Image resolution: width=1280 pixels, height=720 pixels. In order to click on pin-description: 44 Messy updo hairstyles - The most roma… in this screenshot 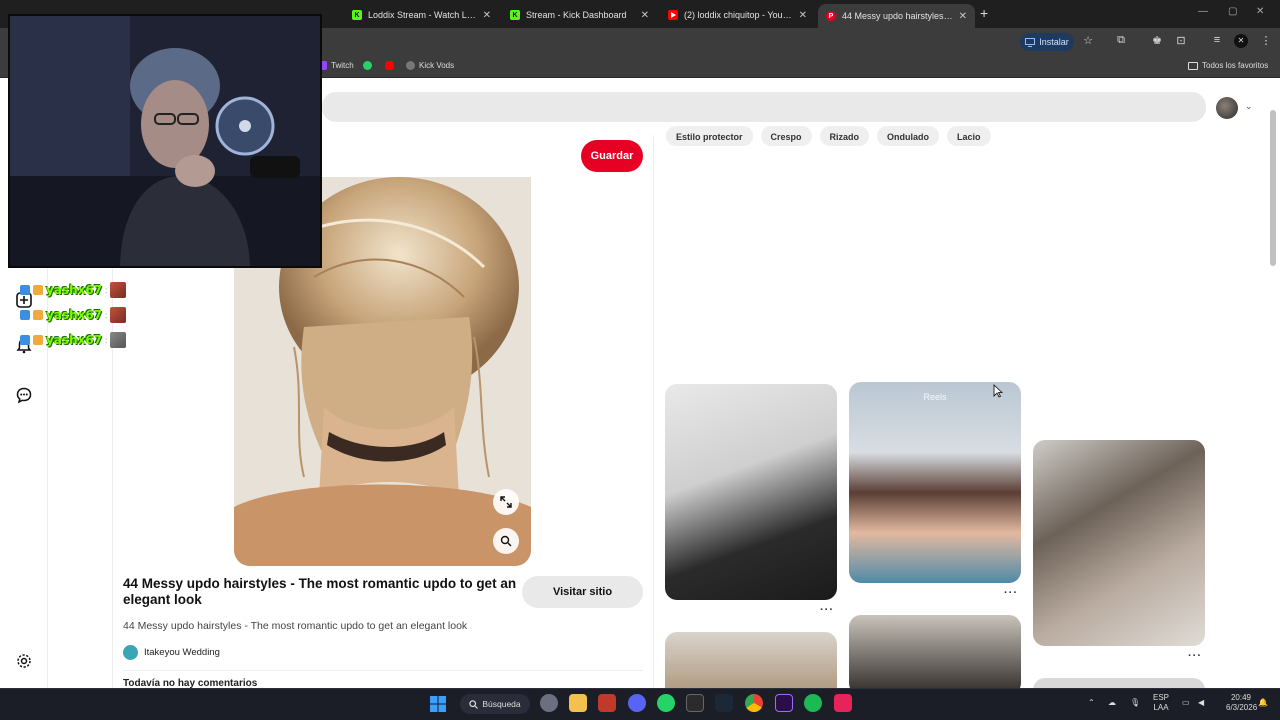, I will do `click(295, 626)`.